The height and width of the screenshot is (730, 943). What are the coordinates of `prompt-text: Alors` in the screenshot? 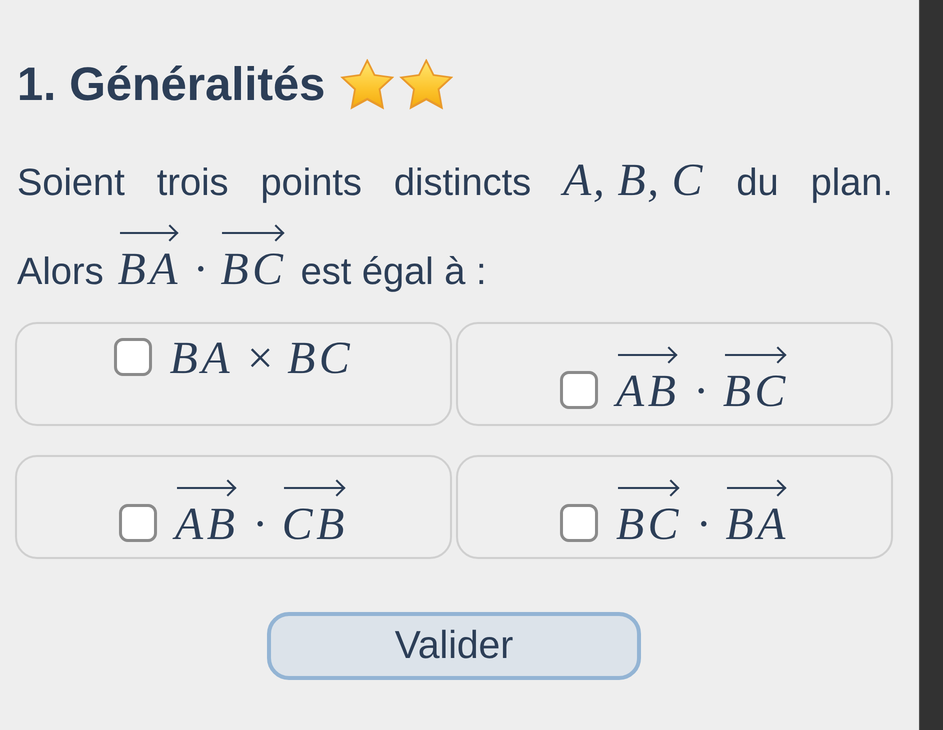 It's located at (60, 273).